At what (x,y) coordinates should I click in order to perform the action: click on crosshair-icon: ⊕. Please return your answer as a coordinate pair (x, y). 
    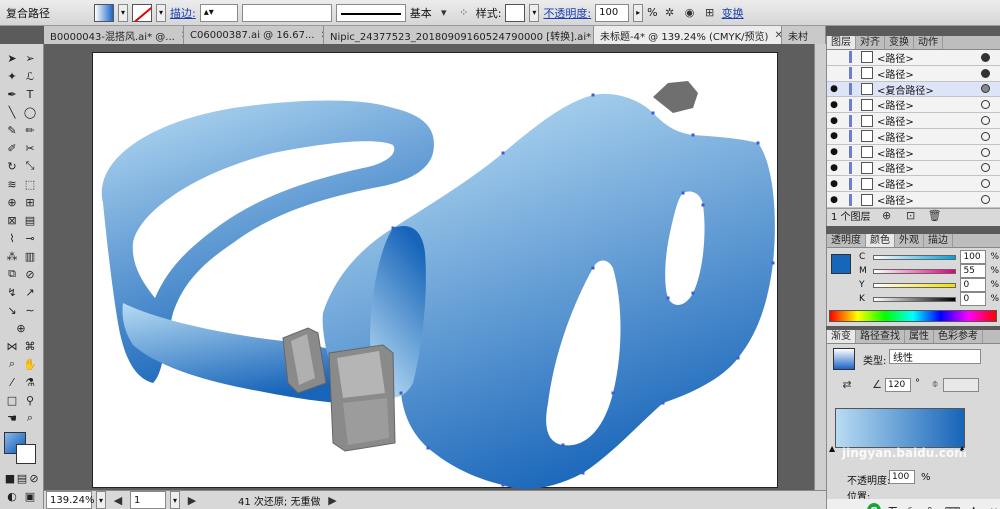
    Looking at the image, I should click on (21, 328).